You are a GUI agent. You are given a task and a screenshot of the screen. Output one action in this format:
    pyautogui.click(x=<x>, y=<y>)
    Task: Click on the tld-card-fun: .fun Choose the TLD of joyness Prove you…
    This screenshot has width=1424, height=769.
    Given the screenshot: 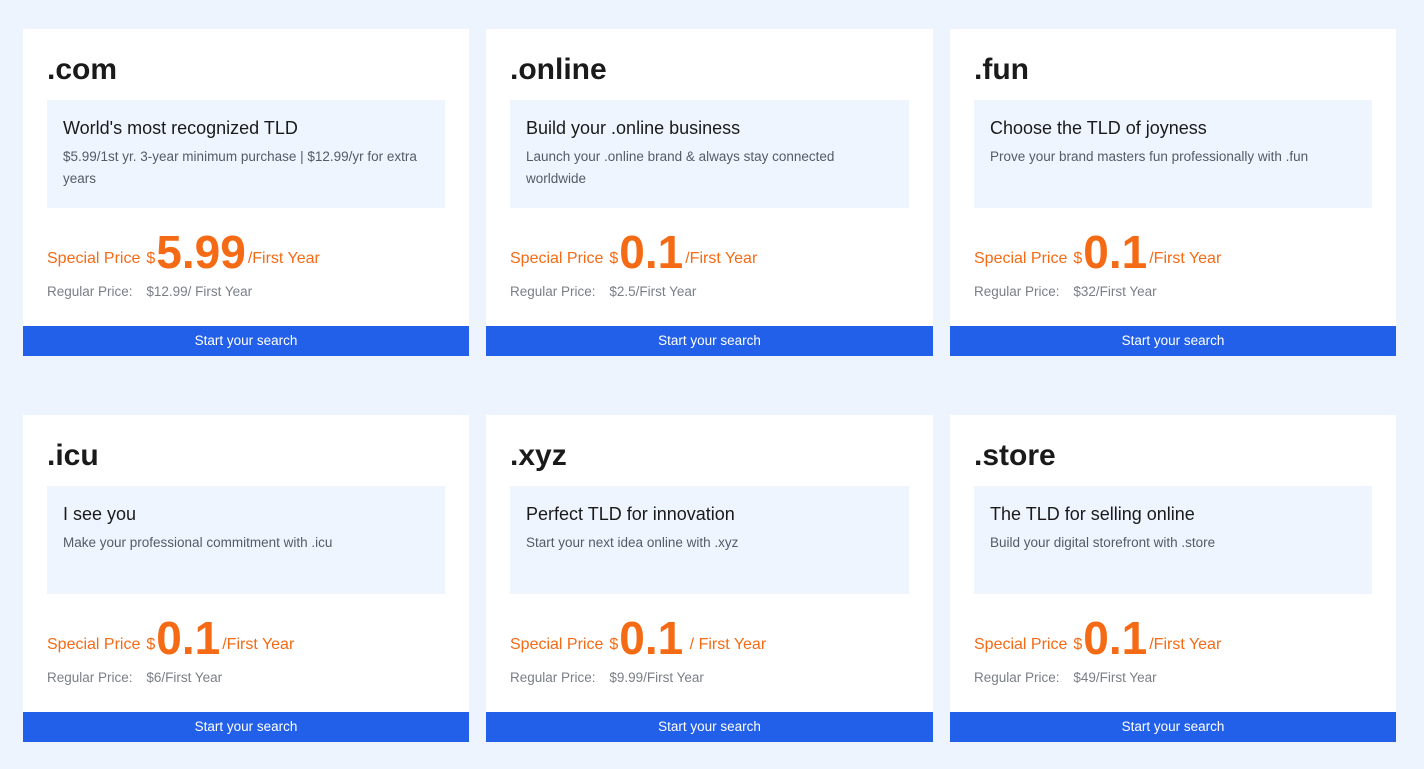 What is the action you would take?
    pyautogui.click(x=1173, y=192)
    